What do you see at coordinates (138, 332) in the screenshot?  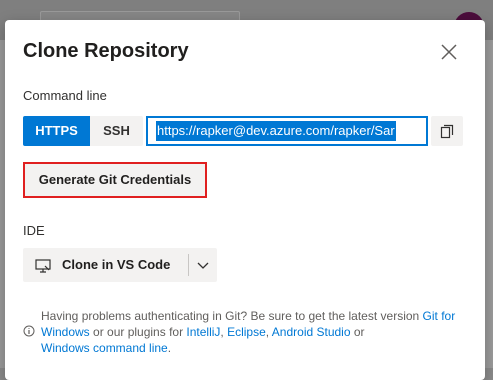 I see `help-text-plugins: or our plugins for` at bounding box center [138, 332].